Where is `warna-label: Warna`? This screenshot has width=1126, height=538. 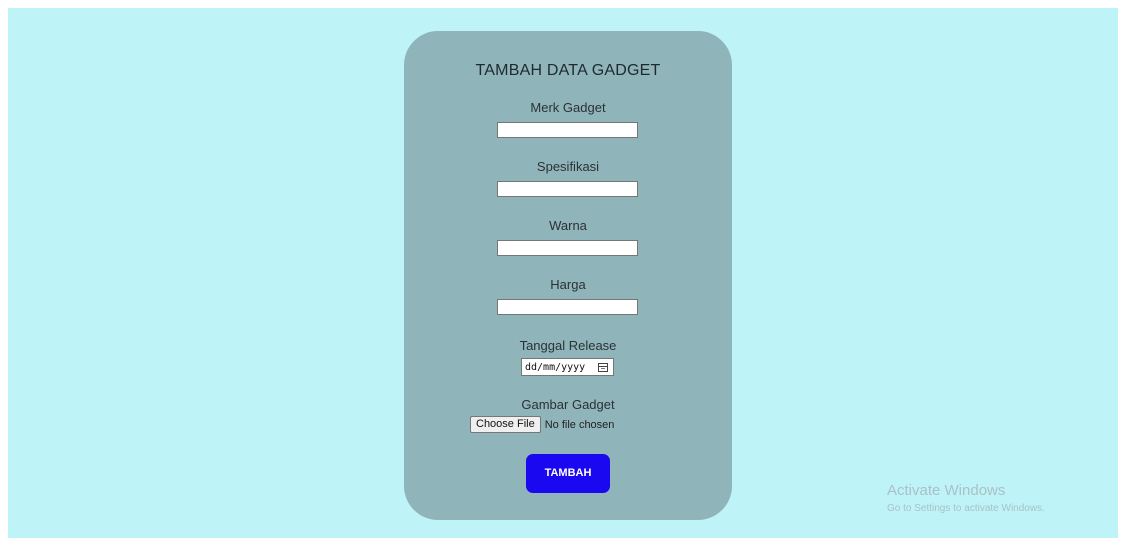 warna-label: Warna is located at coordinates (568, 225).